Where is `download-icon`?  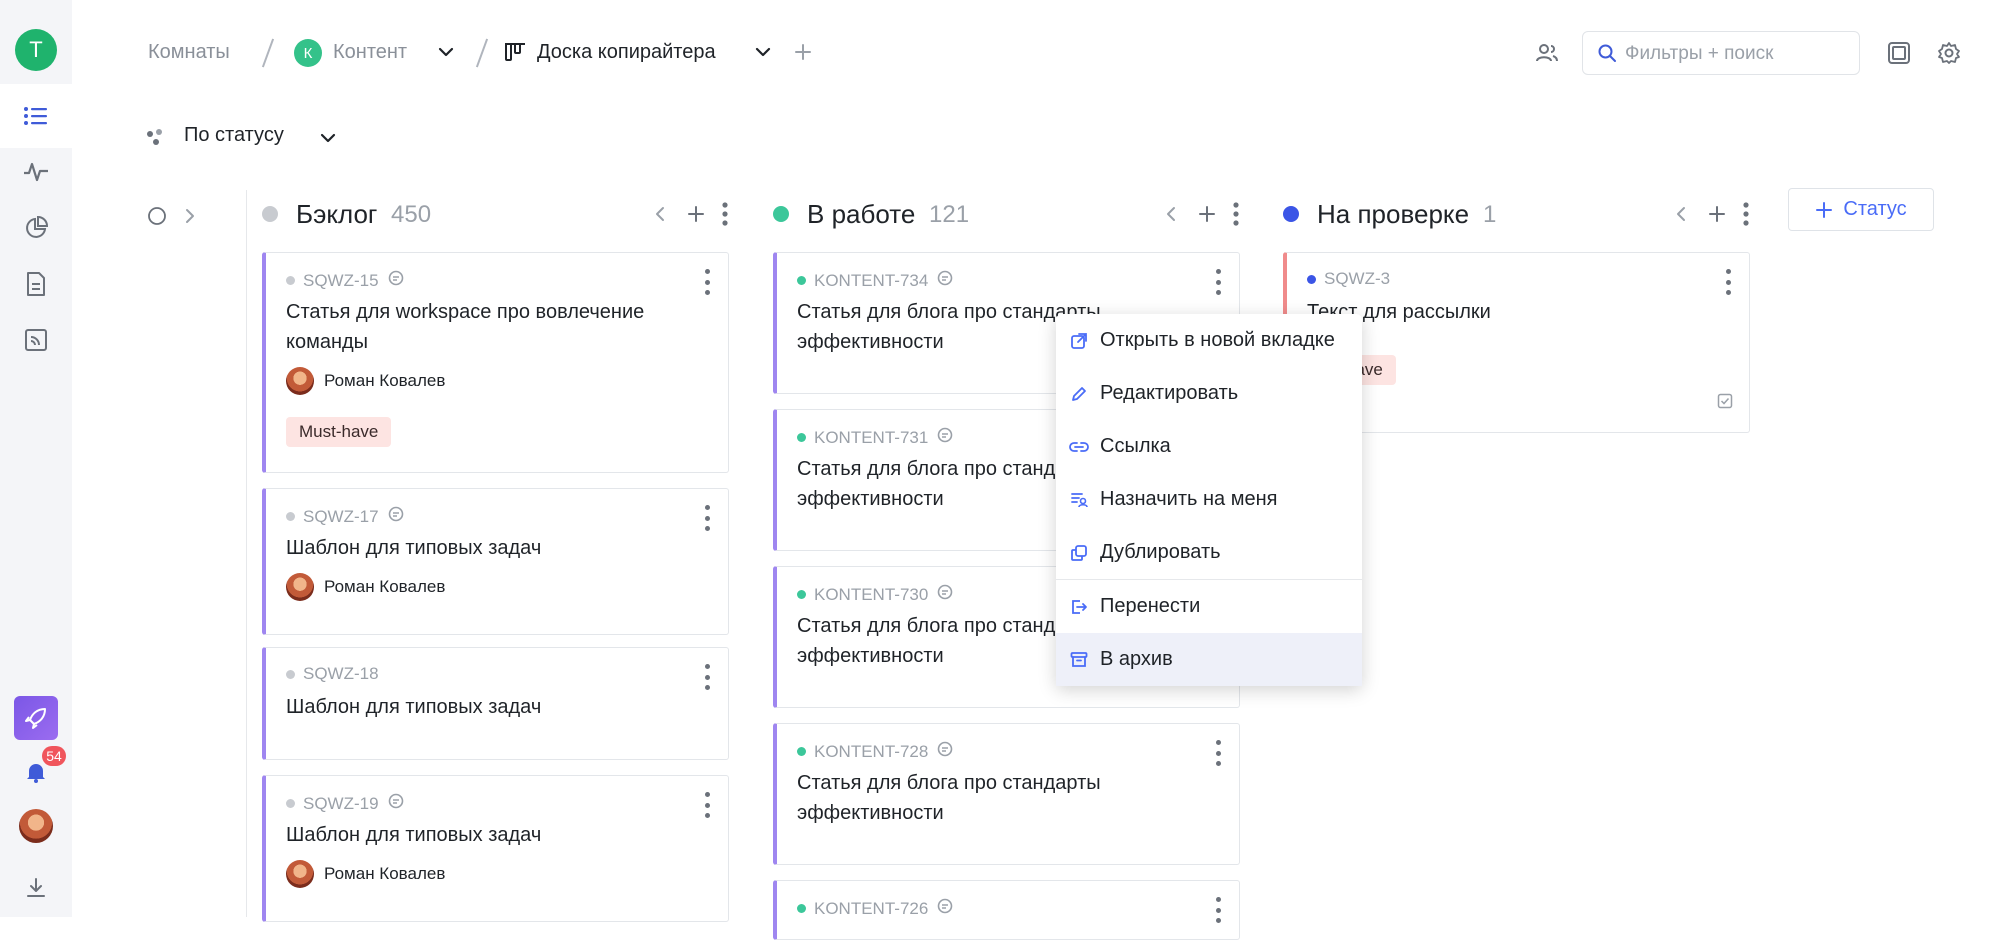
download-icon is located at coordinates (36, 888).